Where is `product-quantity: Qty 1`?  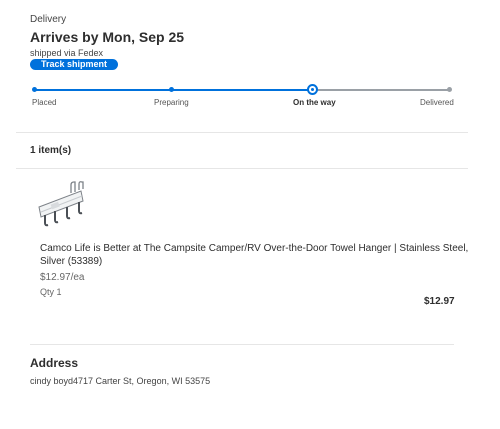 product-quantity: Qty 1 is located at coordinates (51, 292).